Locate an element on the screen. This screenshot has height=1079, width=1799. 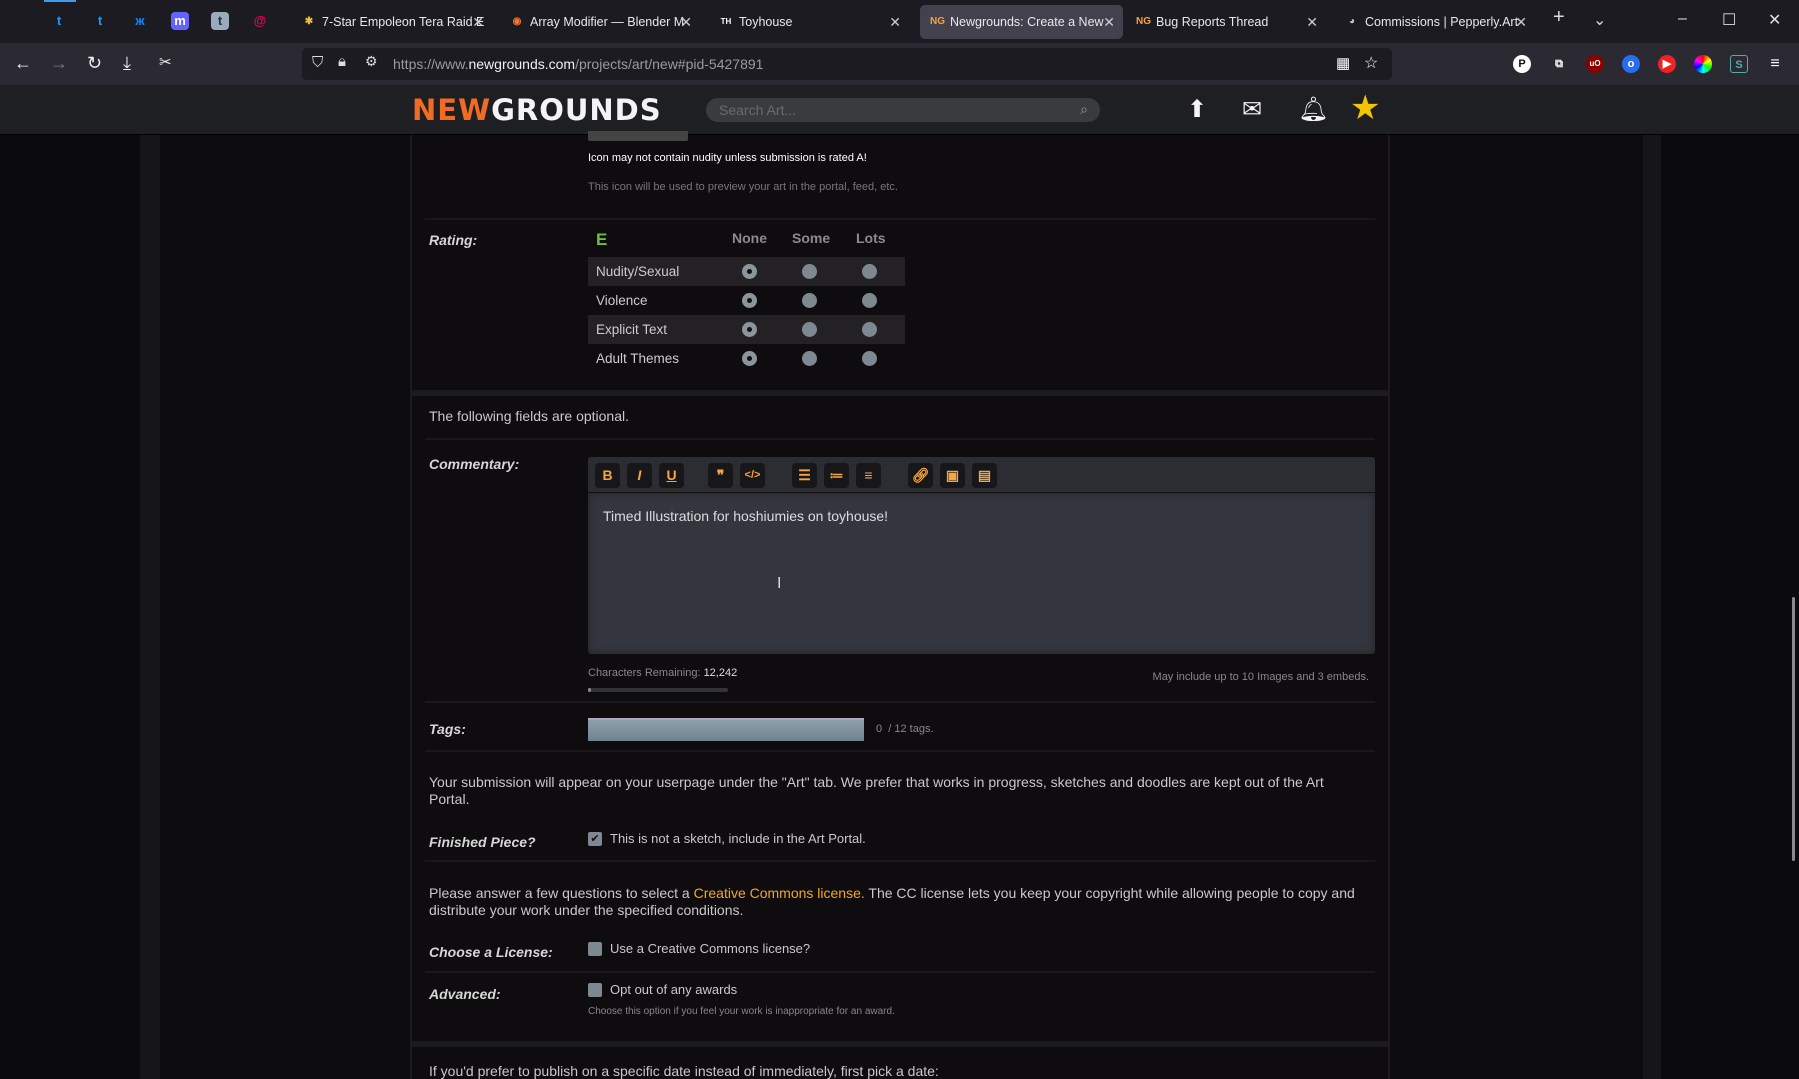
upload-icon: ⬆ is located at coordinates (1197, 109).